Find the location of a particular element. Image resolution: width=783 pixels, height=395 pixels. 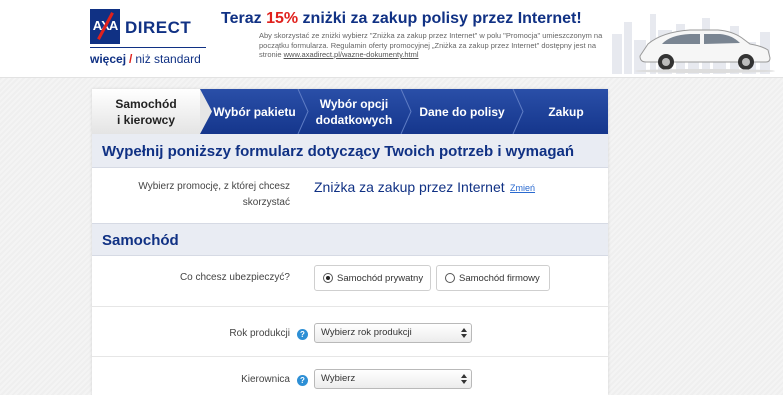

radio-company-car: Samochód firmowy is located at coordinates (493, 278).